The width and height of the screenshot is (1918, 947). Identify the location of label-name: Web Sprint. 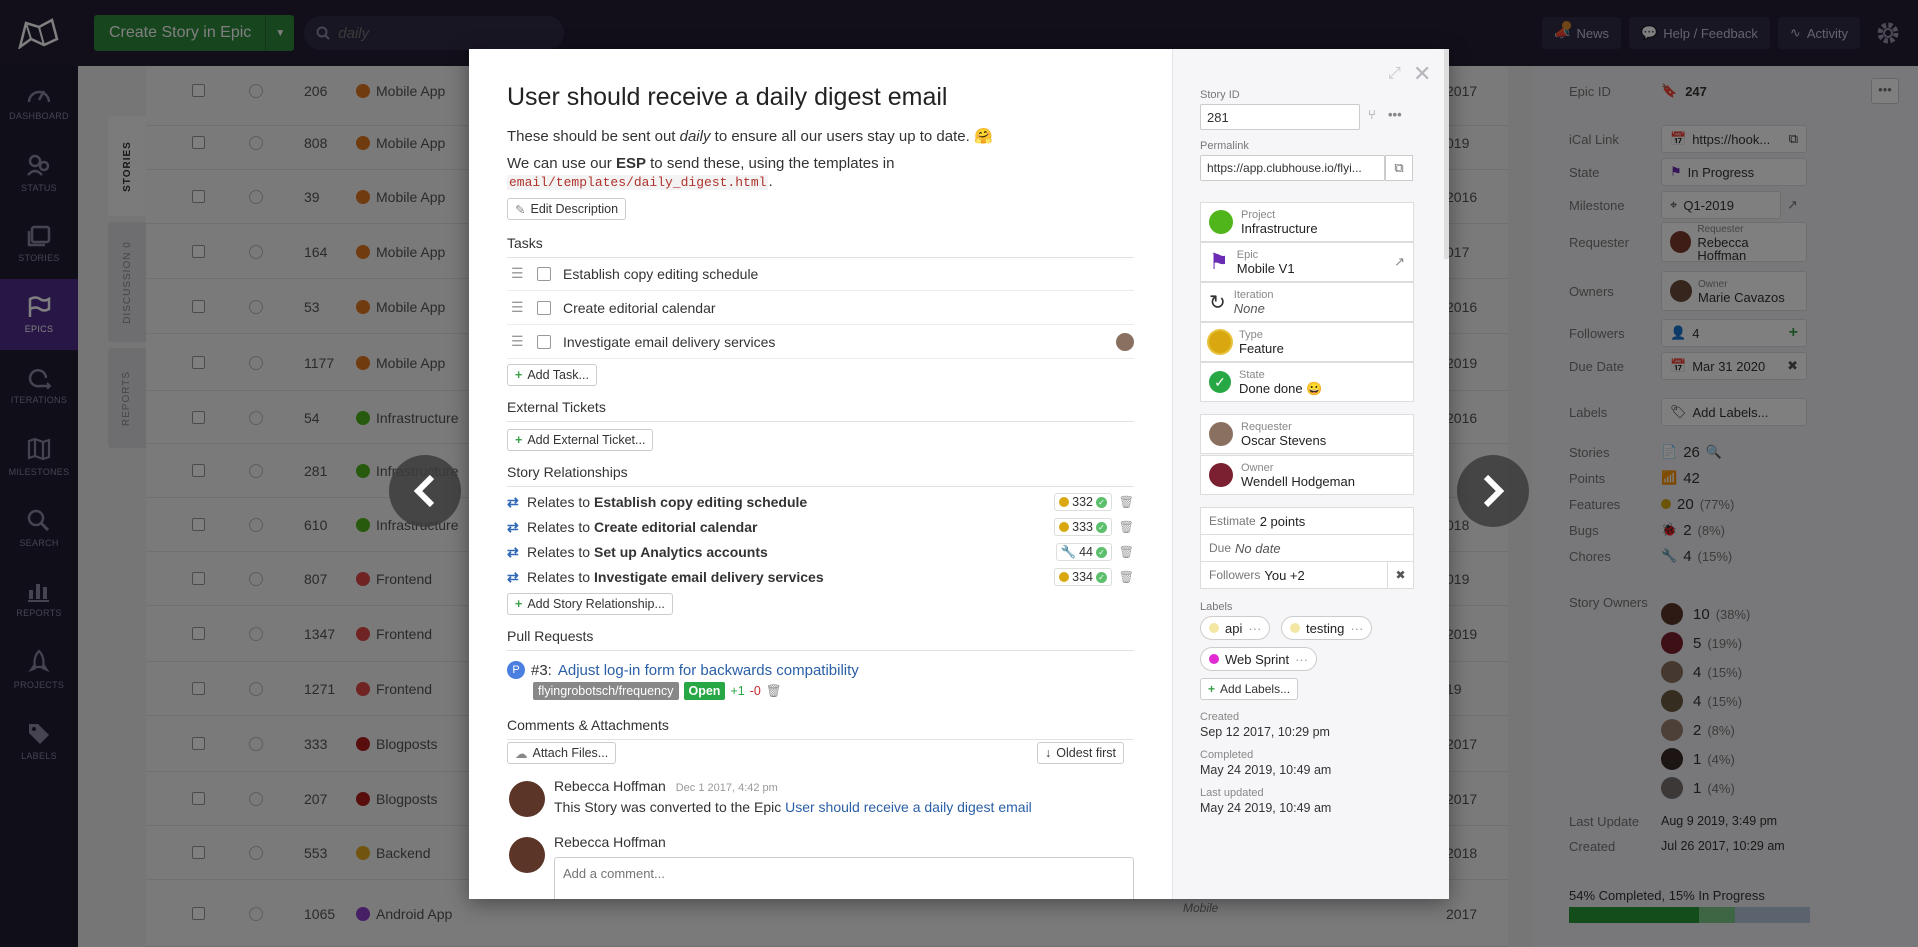
(1257, 659).